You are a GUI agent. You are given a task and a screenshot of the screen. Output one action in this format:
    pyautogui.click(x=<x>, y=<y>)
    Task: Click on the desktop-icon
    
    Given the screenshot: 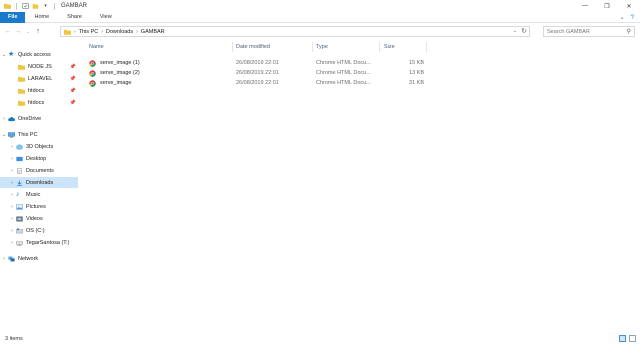 What is the action you would take?
    pyautogui.click(x=19, y=158)
    